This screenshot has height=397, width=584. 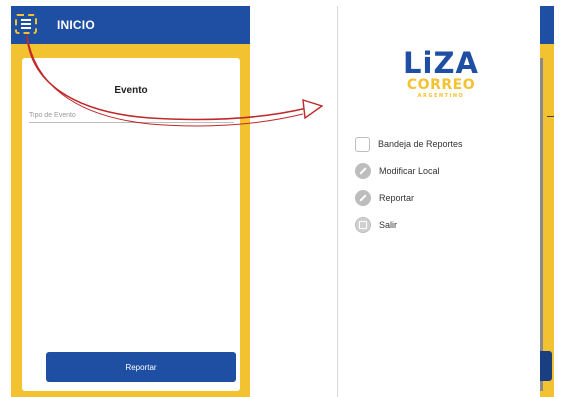 I want to click on hamburger-menu-icon, so click(x=26, y=24).